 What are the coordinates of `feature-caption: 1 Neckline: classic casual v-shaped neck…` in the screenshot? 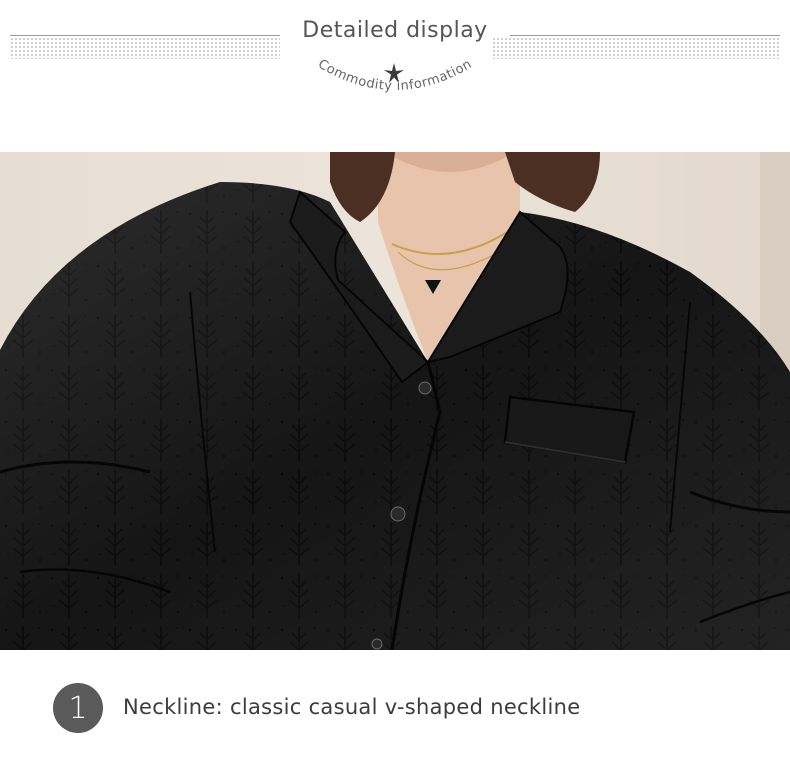 It's located at (395, 705).